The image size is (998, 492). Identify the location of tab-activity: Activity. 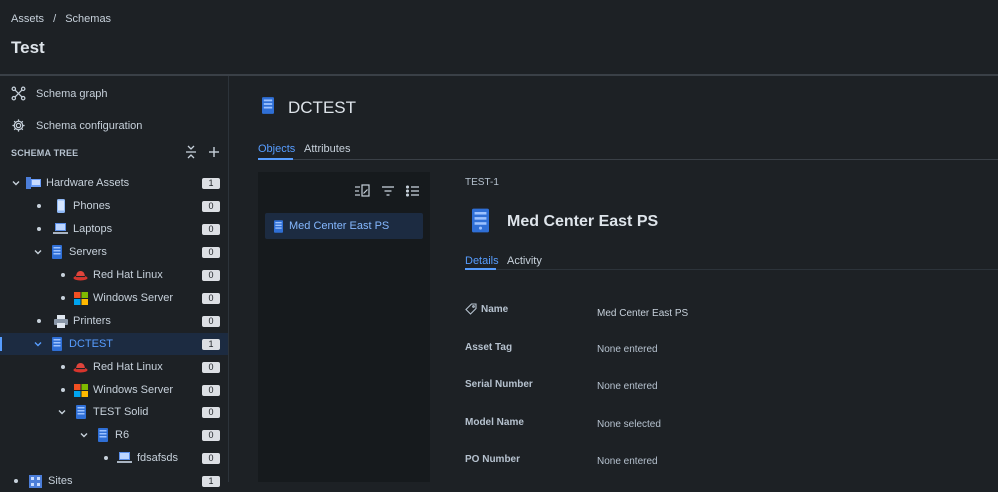
(524, 261).